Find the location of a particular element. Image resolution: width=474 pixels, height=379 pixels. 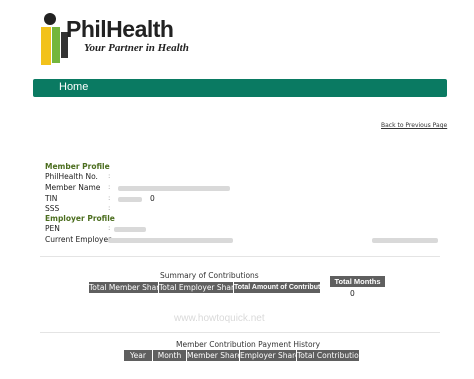

tin-value-redacted is located at coordinates (130, 199).